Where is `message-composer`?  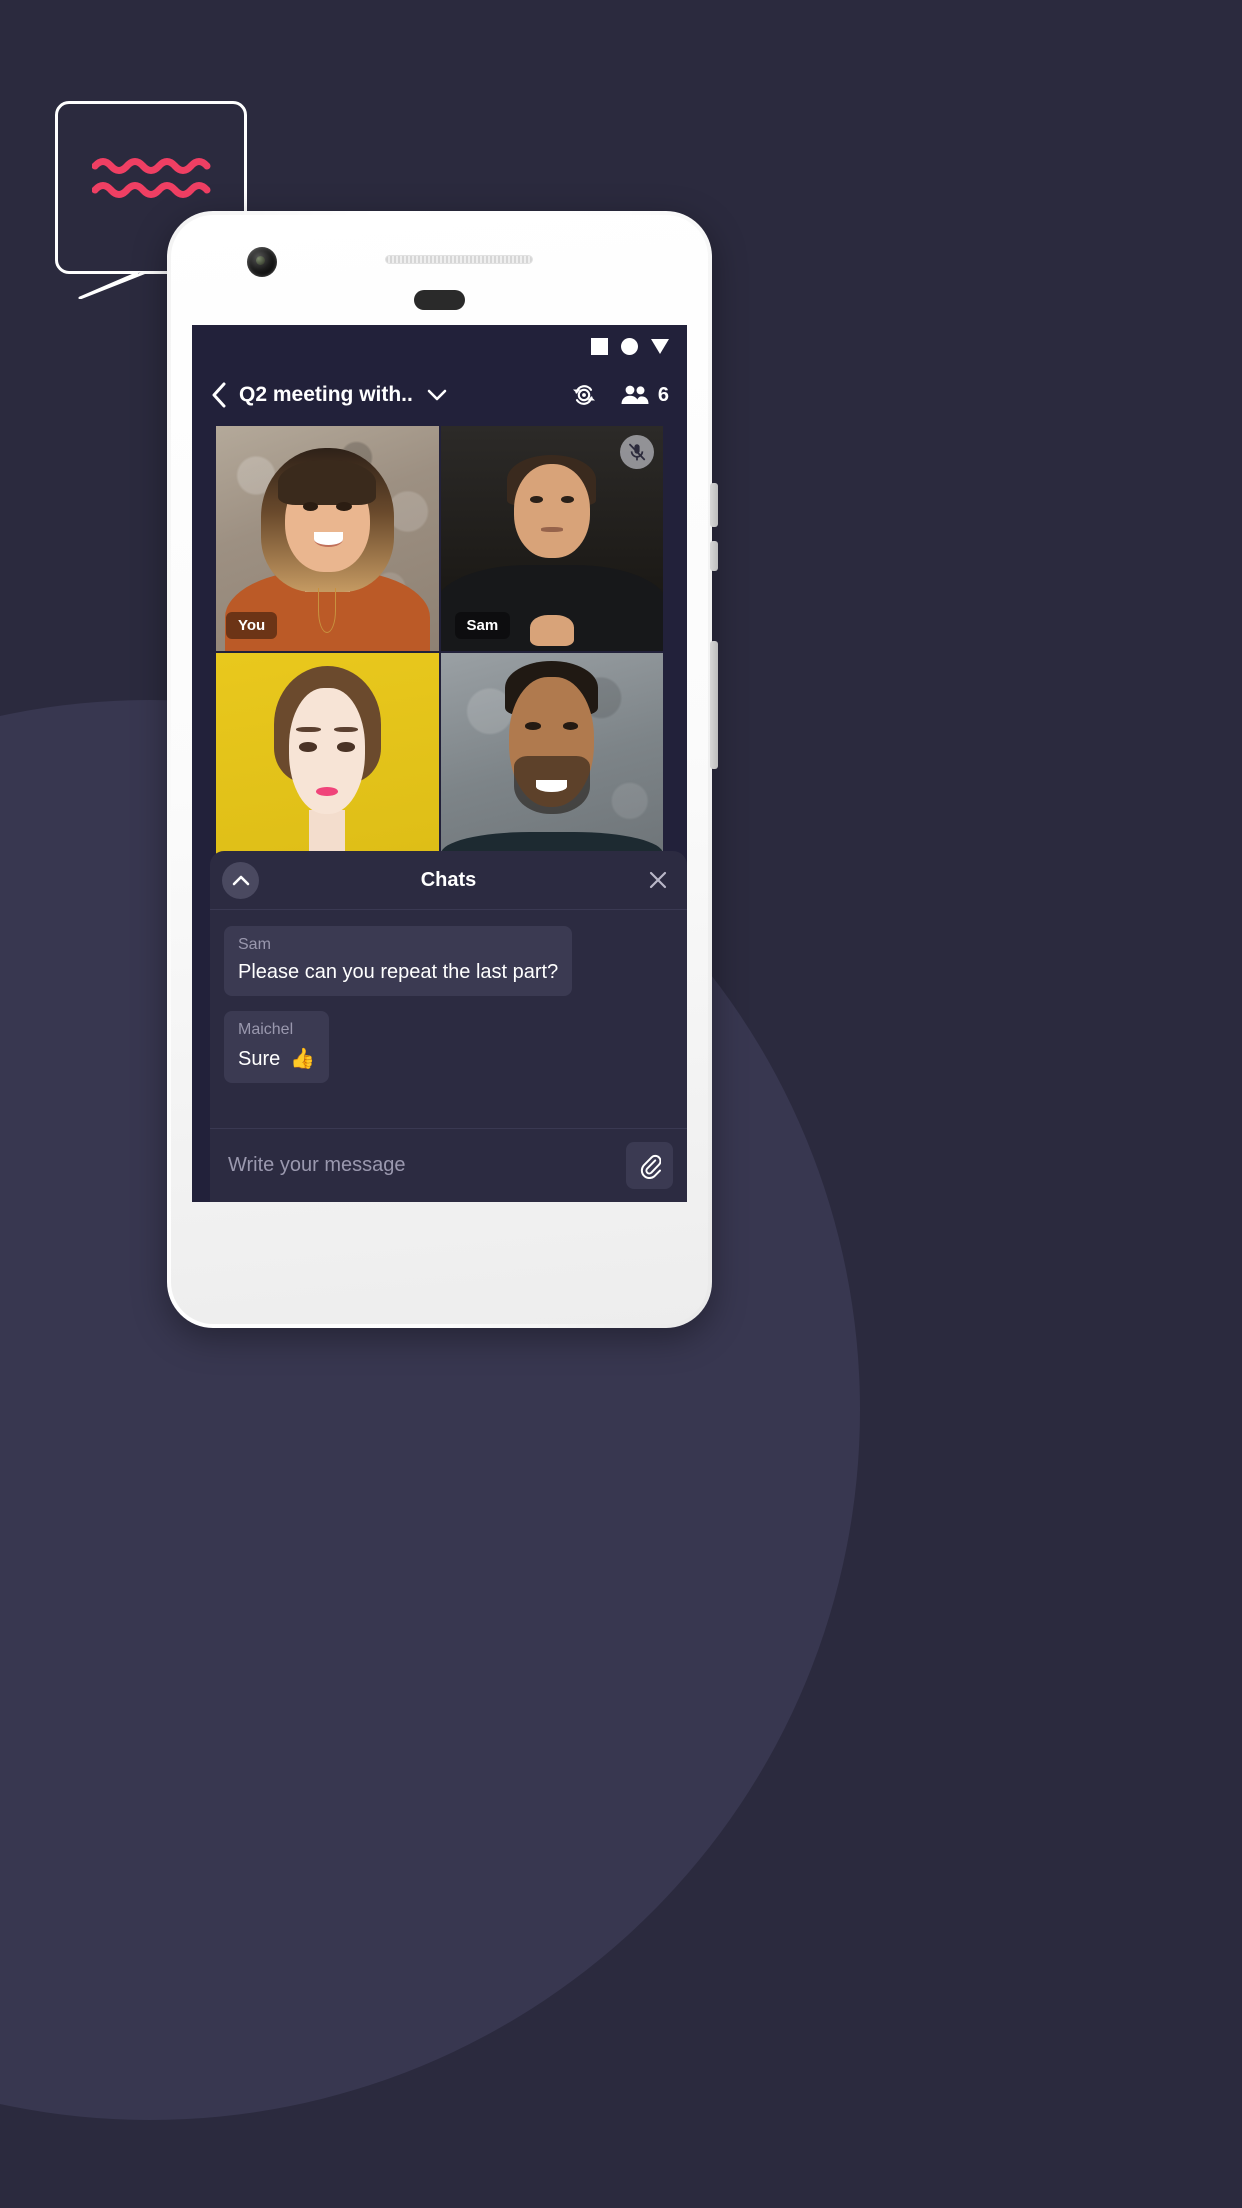 message-composer is located at coordinates (448, 1165).